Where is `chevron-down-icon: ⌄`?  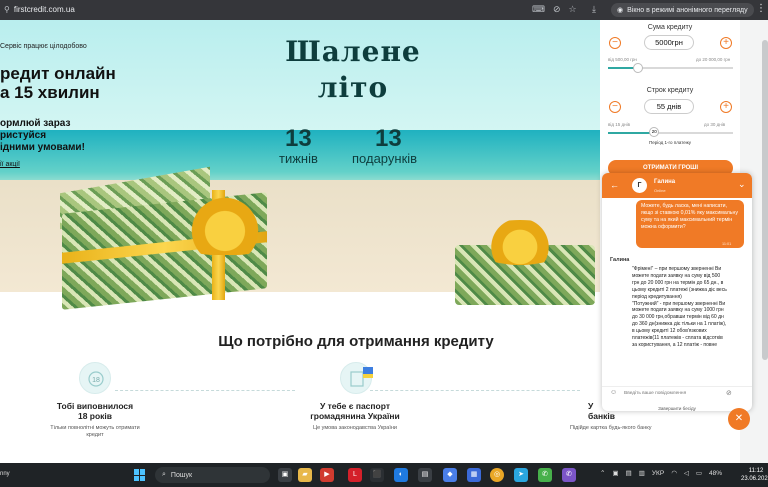 chevron-down-icon: ⌄ is located at coordinates (742, 184).